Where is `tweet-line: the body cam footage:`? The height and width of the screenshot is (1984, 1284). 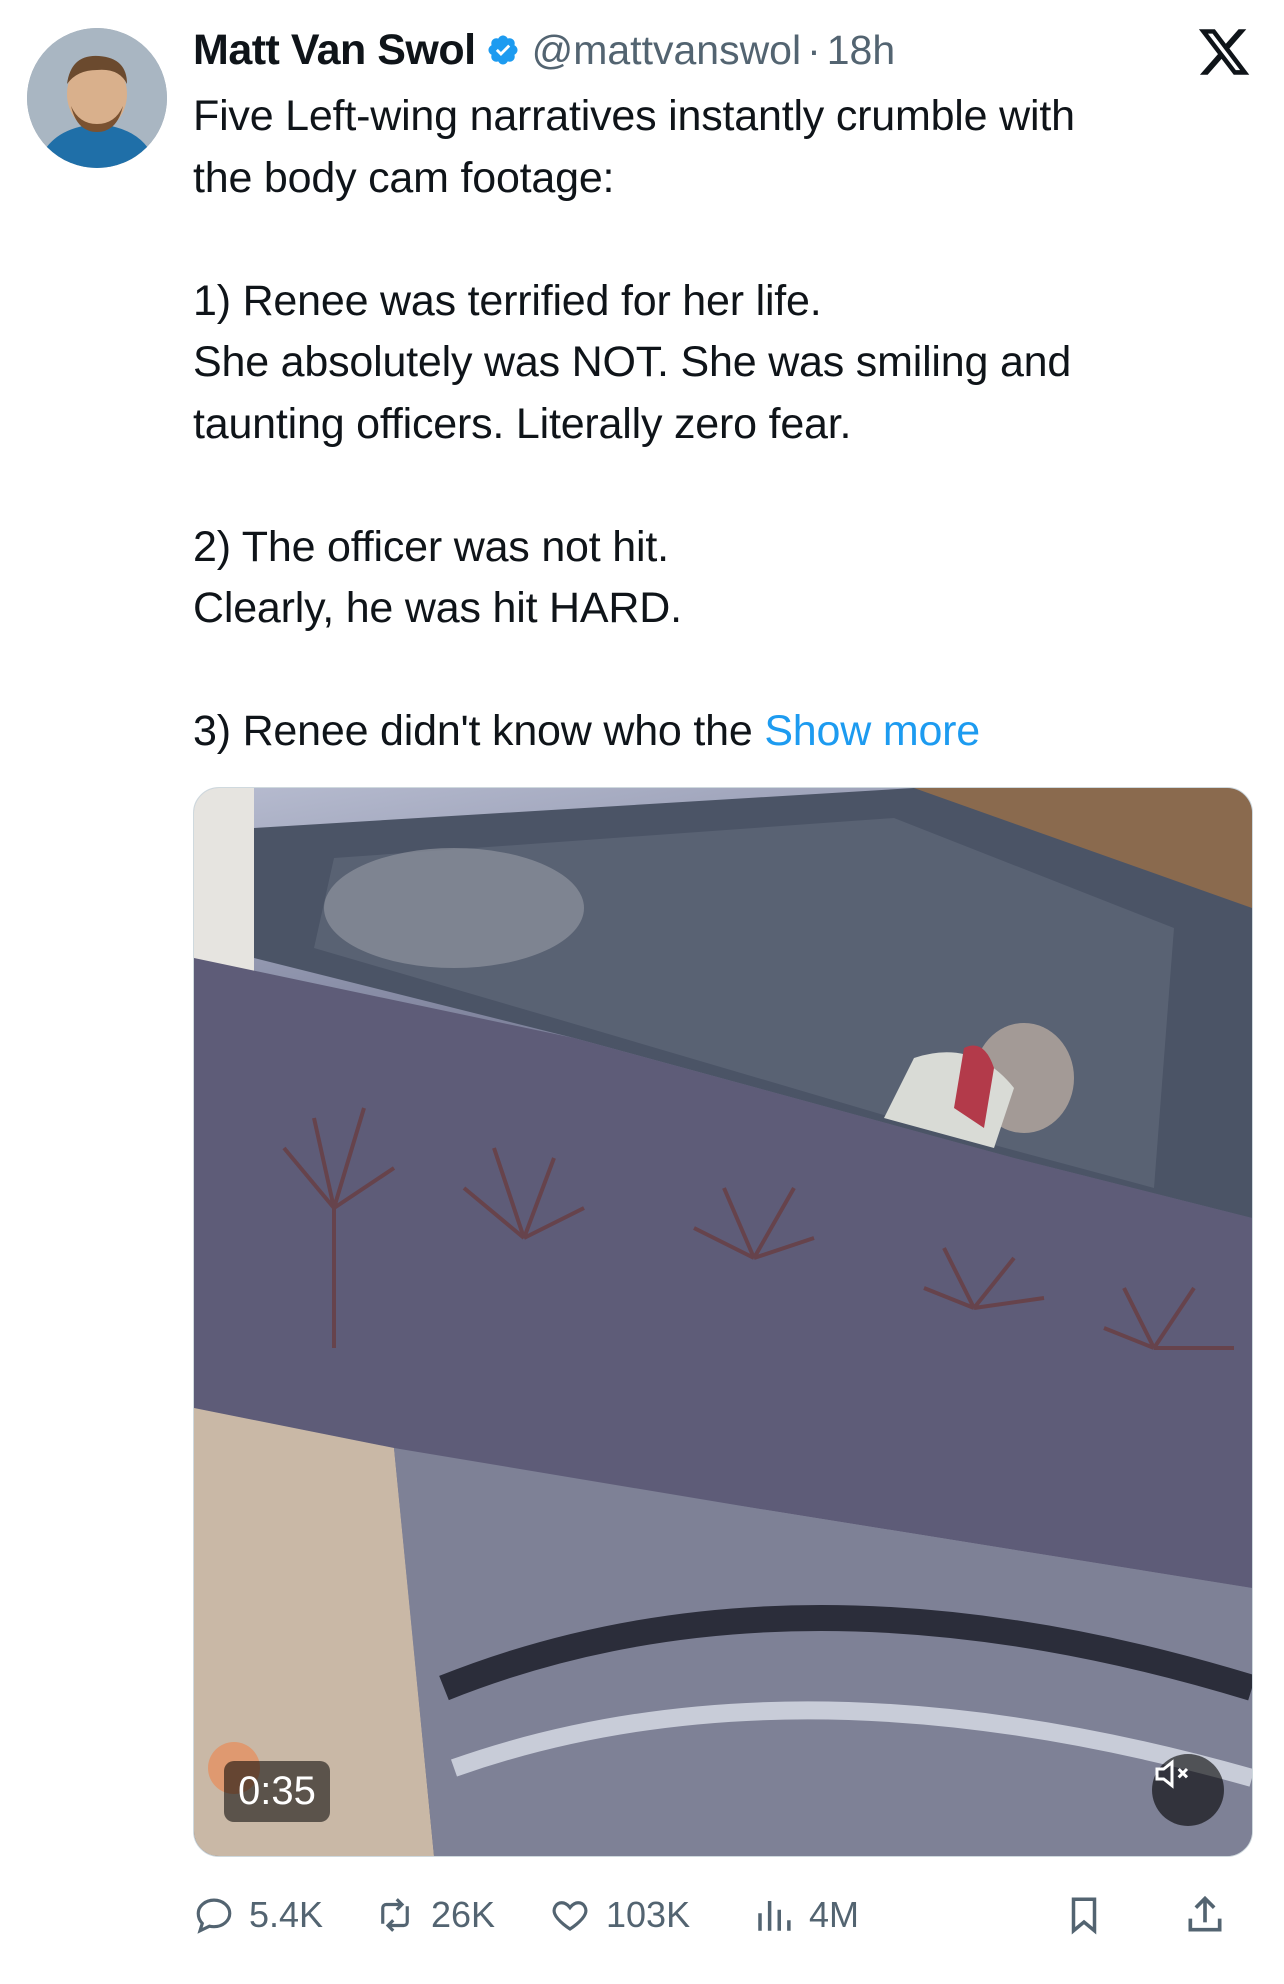 tweet-line: the body cam footage: is located at coordinates (404, 177).